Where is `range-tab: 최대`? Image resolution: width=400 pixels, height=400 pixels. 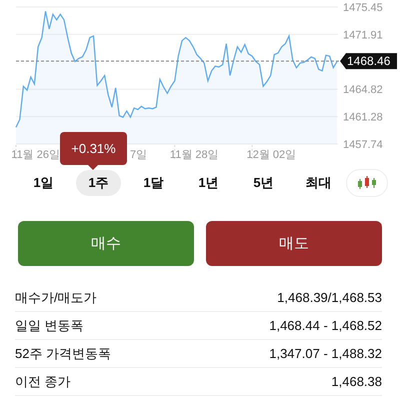 range-tab: 최대 is located at coordinates (319, 183).